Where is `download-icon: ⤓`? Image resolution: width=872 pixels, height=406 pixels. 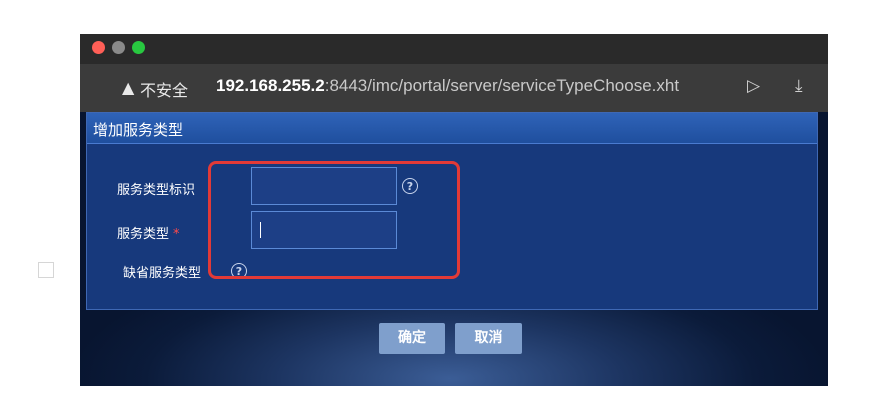
download-icon: ⤓ is located at coordinates (799, 86).